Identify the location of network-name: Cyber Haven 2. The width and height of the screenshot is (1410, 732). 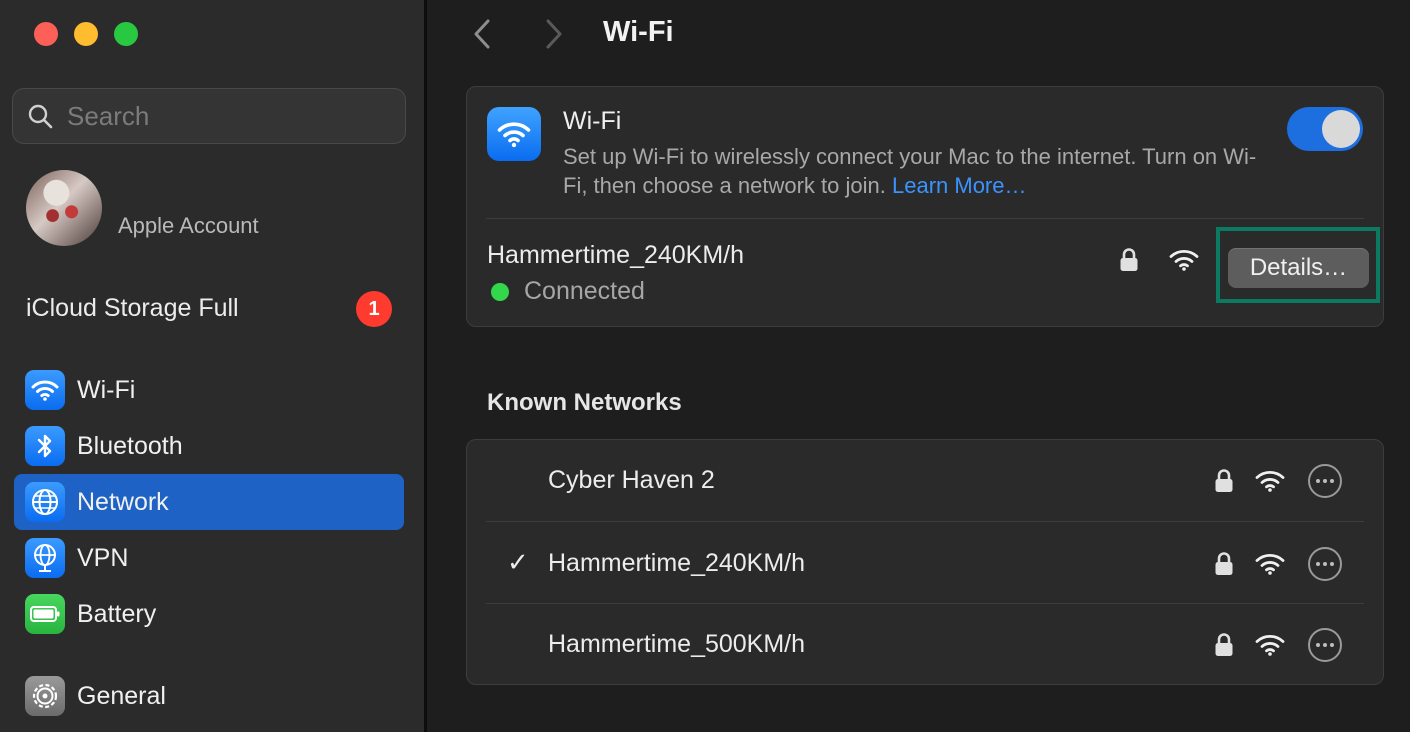
(631, 480).